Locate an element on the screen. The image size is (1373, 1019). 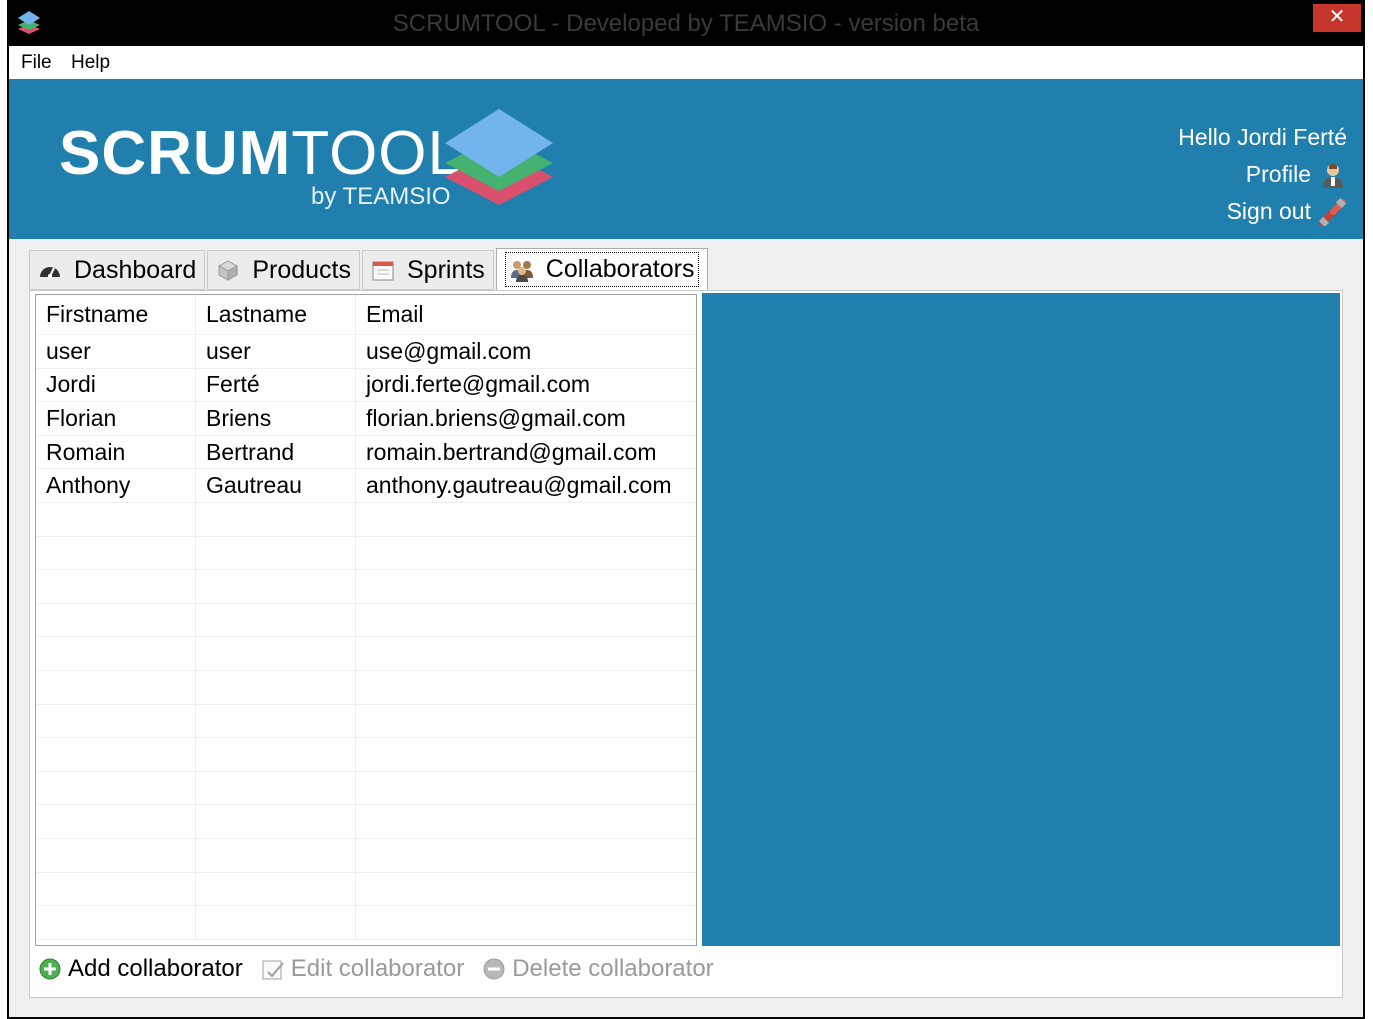
tab-collaborators: Collaborators is located at coordinates (602, 269).